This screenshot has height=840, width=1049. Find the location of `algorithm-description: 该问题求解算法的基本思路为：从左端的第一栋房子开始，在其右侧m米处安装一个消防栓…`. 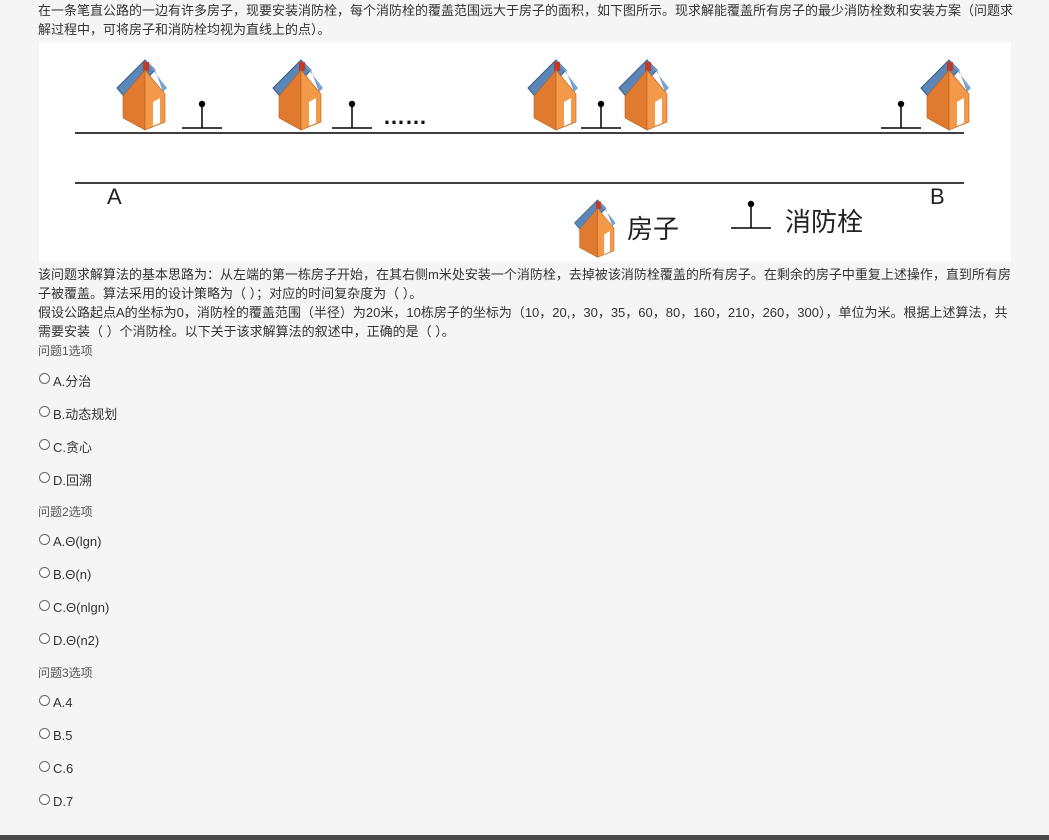

algorithm-description: 该问题求解算法的基本思路为：从左端的第一栋房子开始，在其右侧m米处安装一个消防栓… is located at coordinates (524, 284).